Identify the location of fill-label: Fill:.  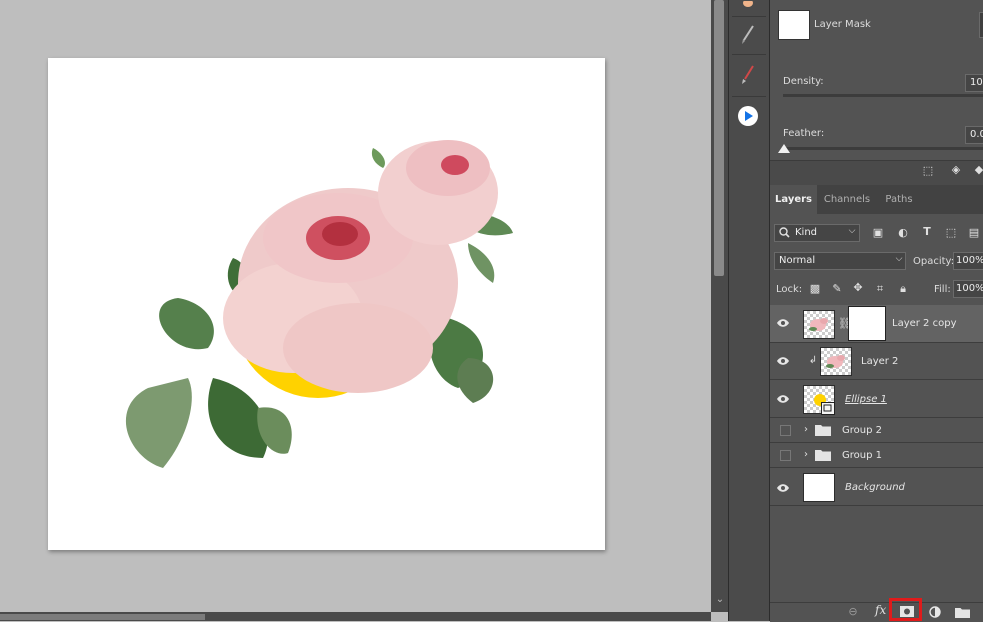
(942, 289).